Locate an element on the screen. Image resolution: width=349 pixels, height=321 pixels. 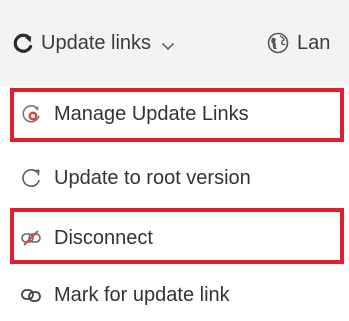
update-links-label: Update links is located at coordinates (96, 42).